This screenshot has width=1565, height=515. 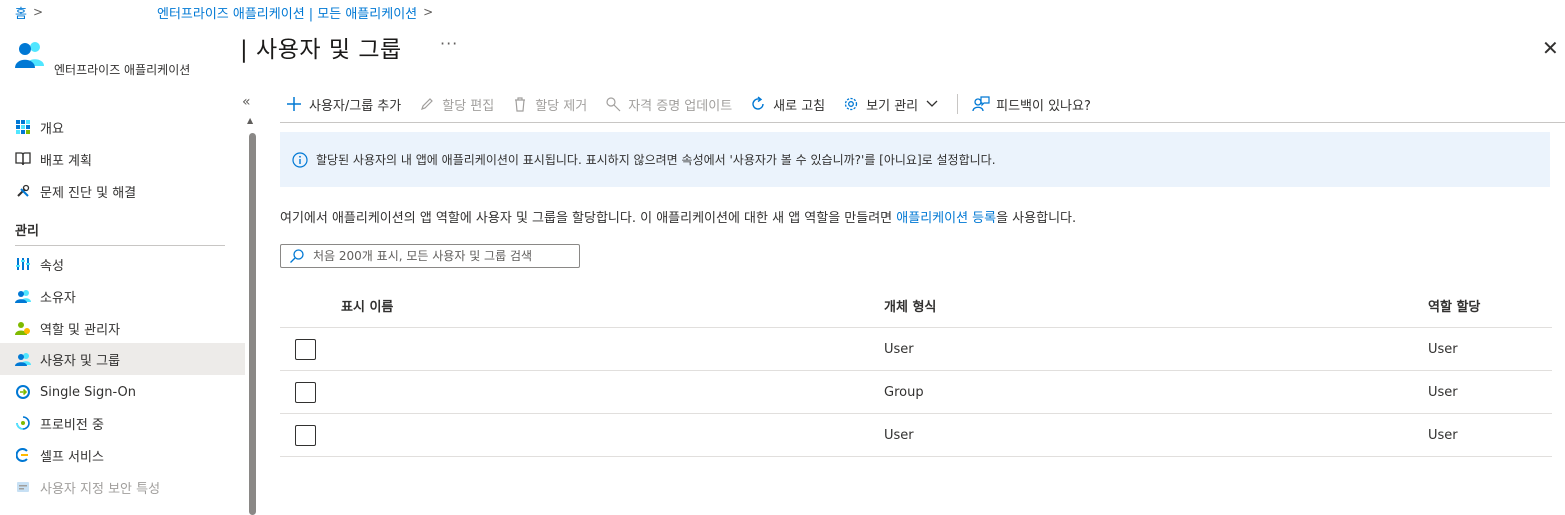 What do you see at coordinates (88, 392) in the screenshot?
I see `sidebar-item-label: Single Sign-On` at bounding box center [88, 392].